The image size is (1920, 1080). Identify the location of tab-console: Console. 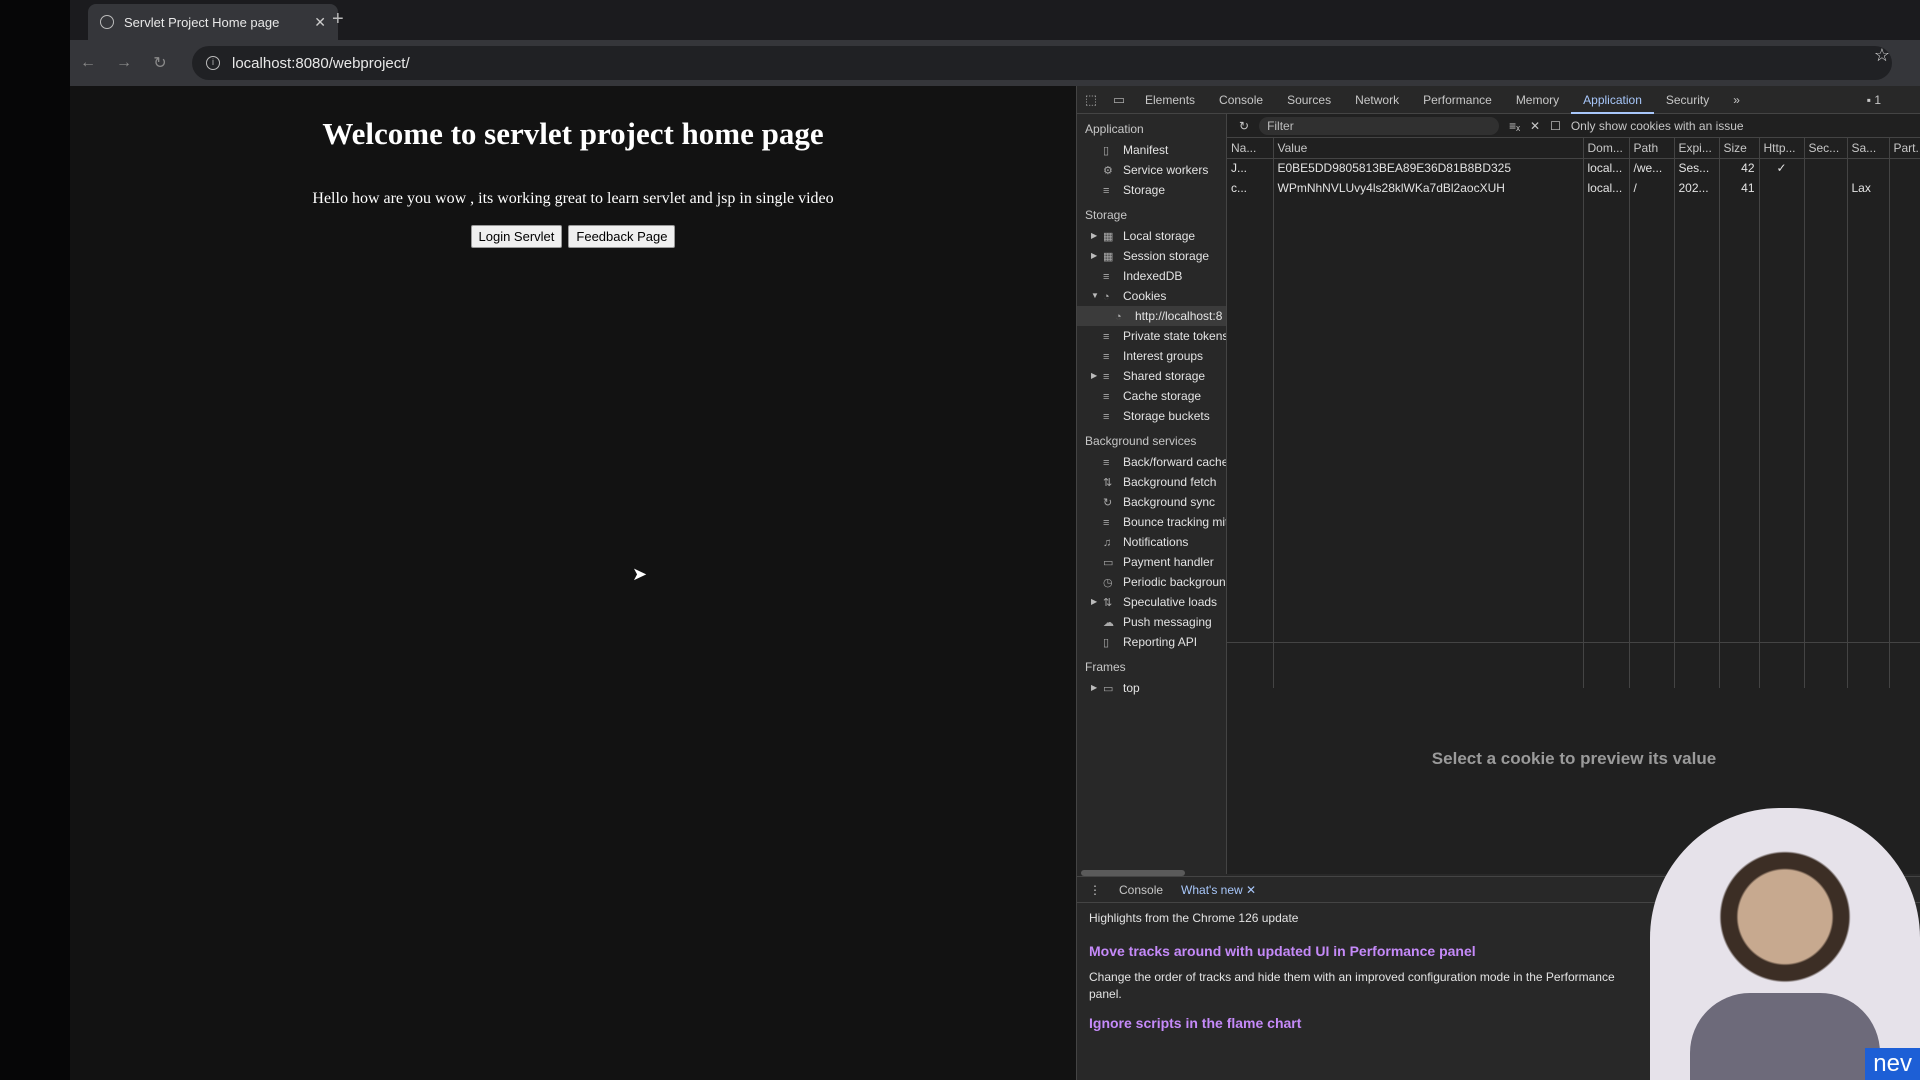
(1241, 100).